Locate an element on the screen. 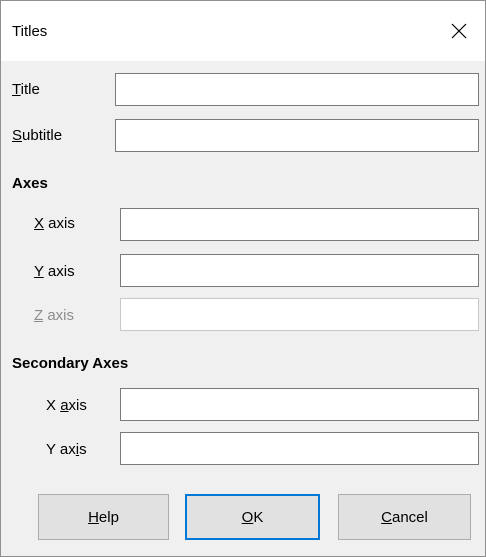 This screenshot has width=486, height=557. close-button is located at coordinates (459, 31).